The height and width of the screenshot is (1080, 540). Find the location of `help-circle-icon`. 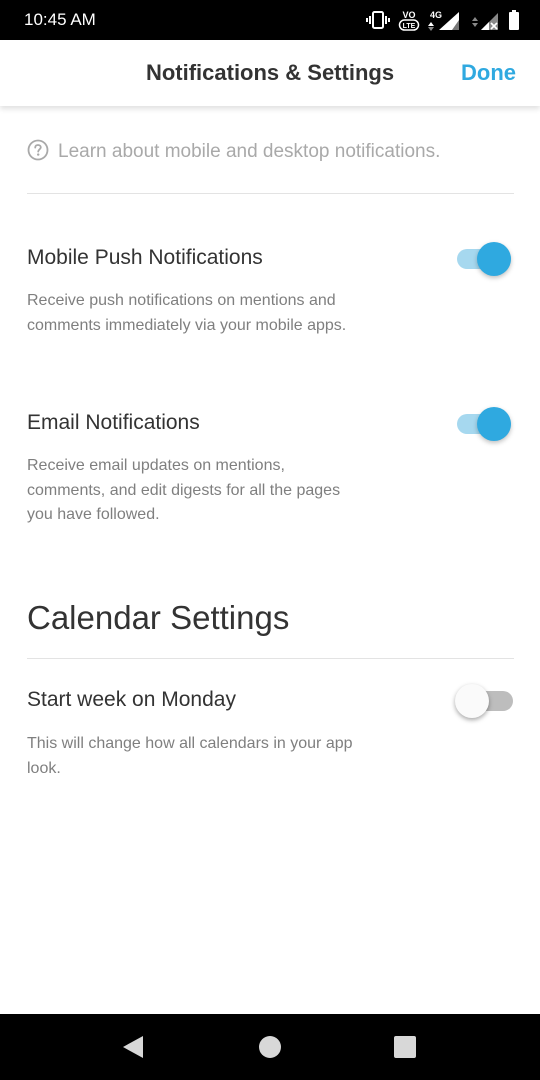

help-circle-icon is located at coordinates (38, 152).